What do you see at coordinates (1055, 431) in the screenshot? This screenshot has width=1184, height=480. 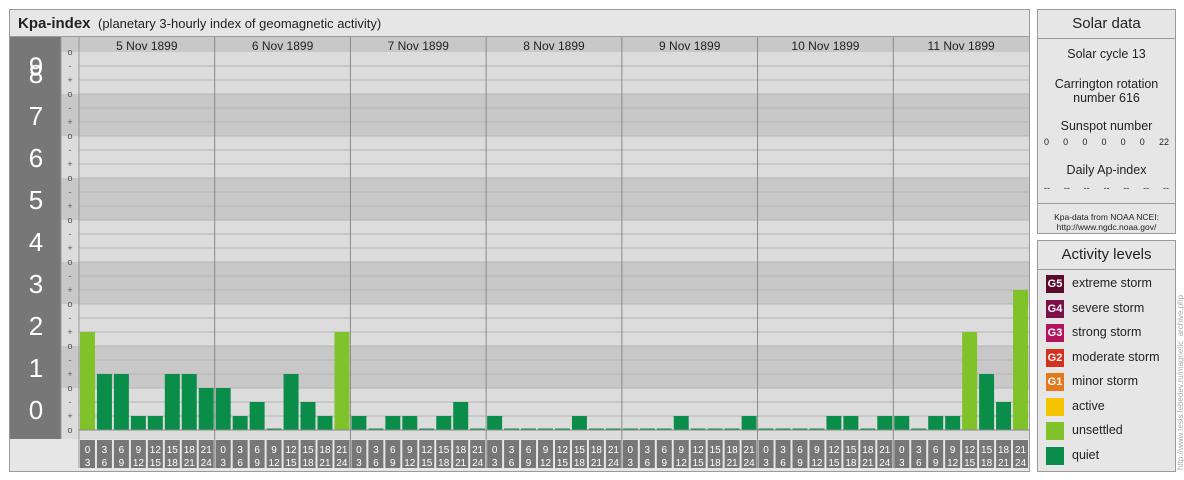 I see `legend-swatch` at bounding box center [1055, 431].